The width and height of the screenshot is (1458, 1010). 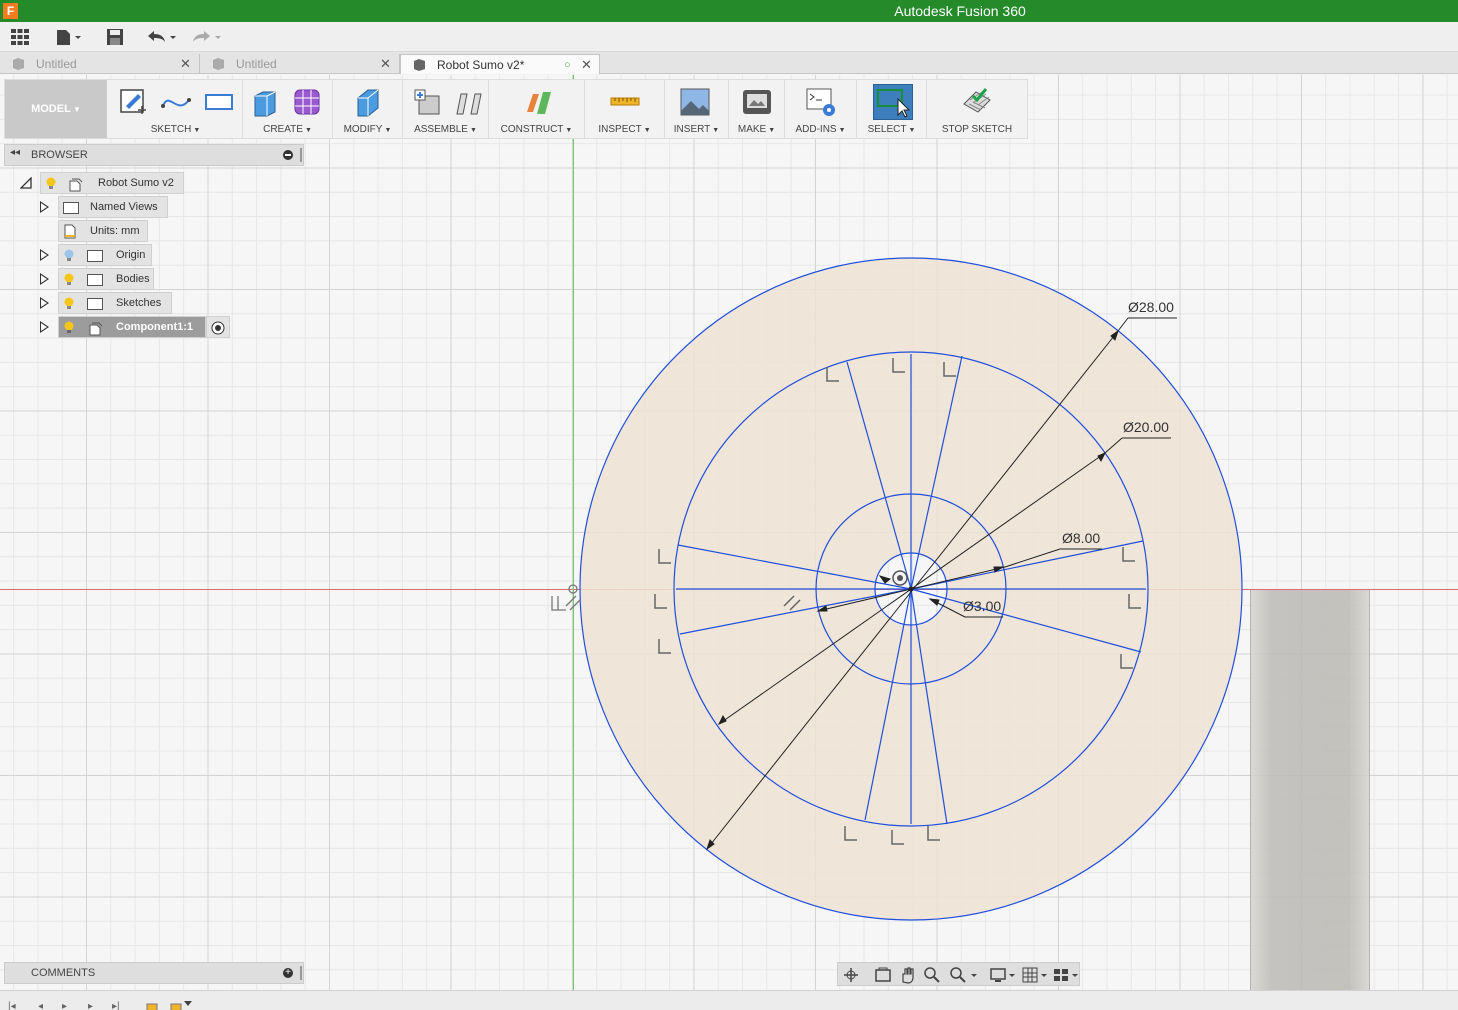 I want to click on select-menu: SELECT ▼, so click(x=892, y=109).